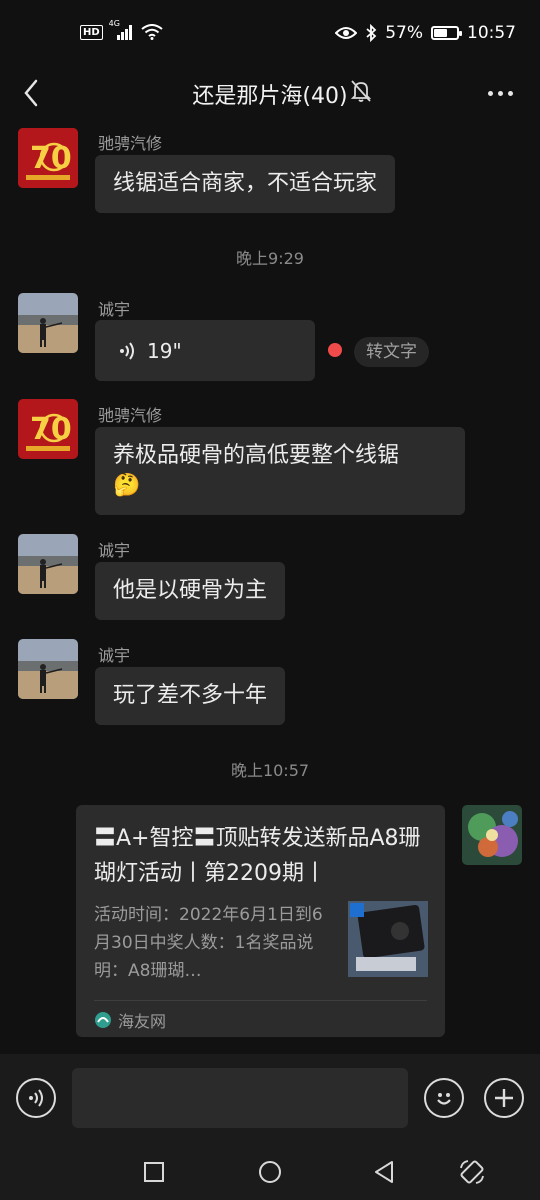 The height and width of the screenshot is (1200, 540). What do you see at coordinates (361, 93) in the screenshot?
I see `bell-off-icon` at bounding box center [361, 93].